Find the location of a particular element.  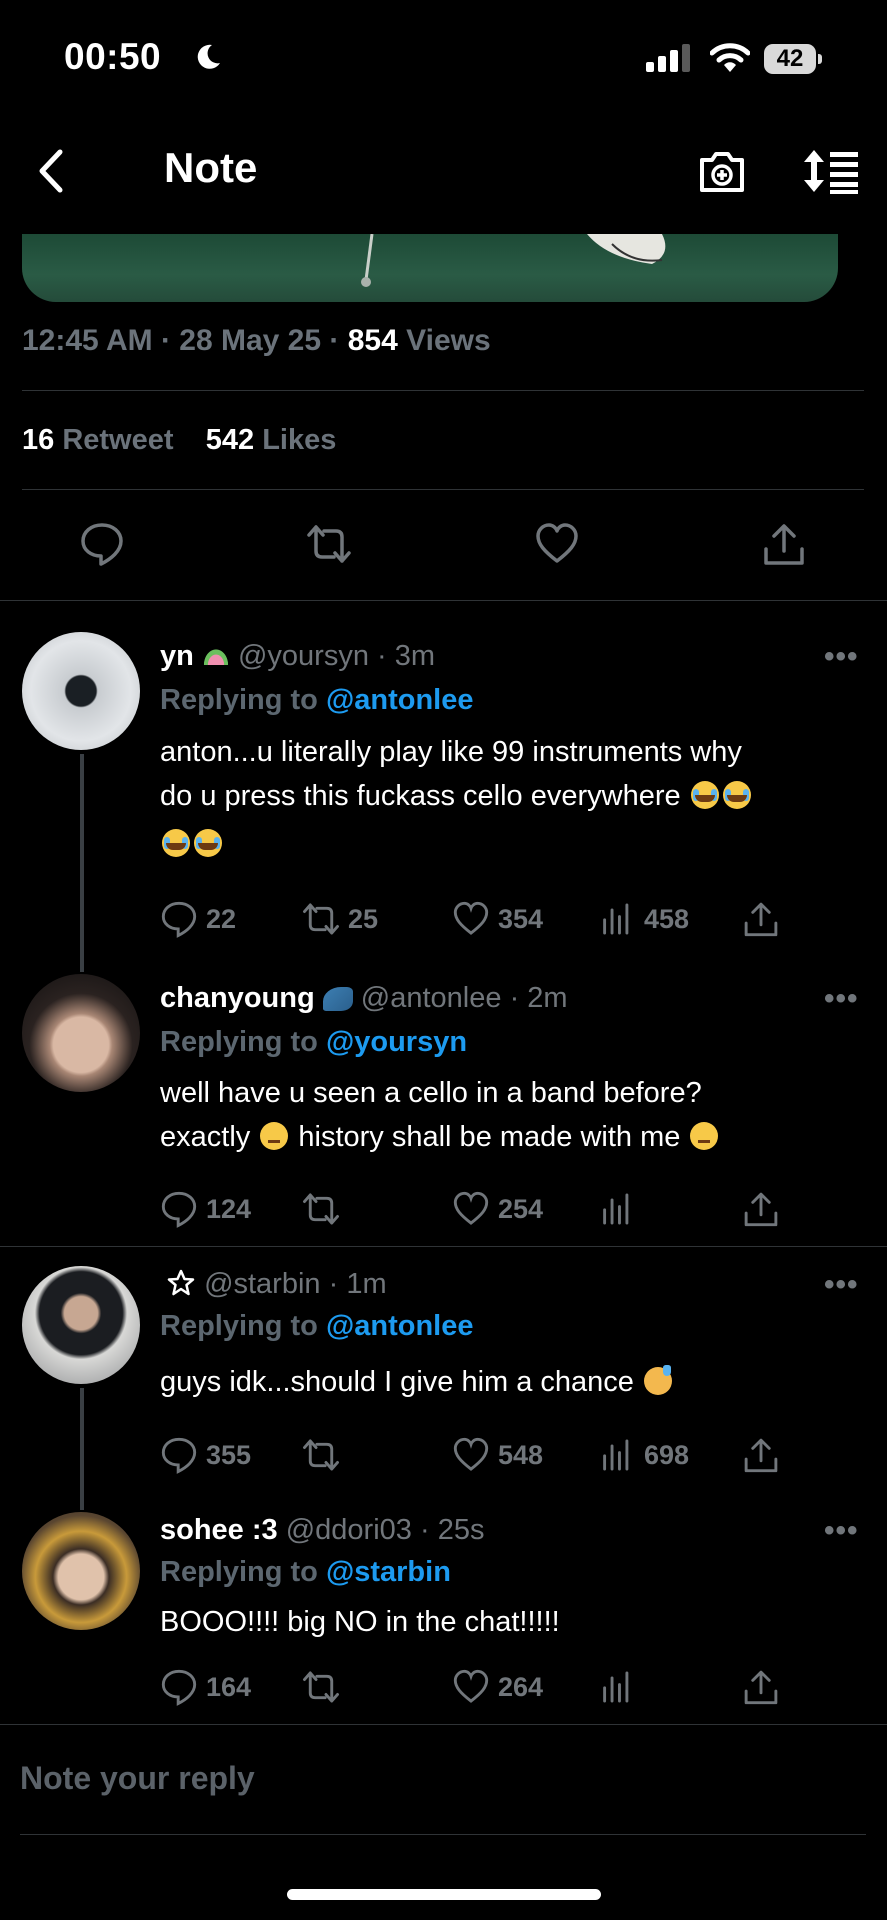

tweet-text-line: history shall be made with me is located at coordinates (489, 1137).